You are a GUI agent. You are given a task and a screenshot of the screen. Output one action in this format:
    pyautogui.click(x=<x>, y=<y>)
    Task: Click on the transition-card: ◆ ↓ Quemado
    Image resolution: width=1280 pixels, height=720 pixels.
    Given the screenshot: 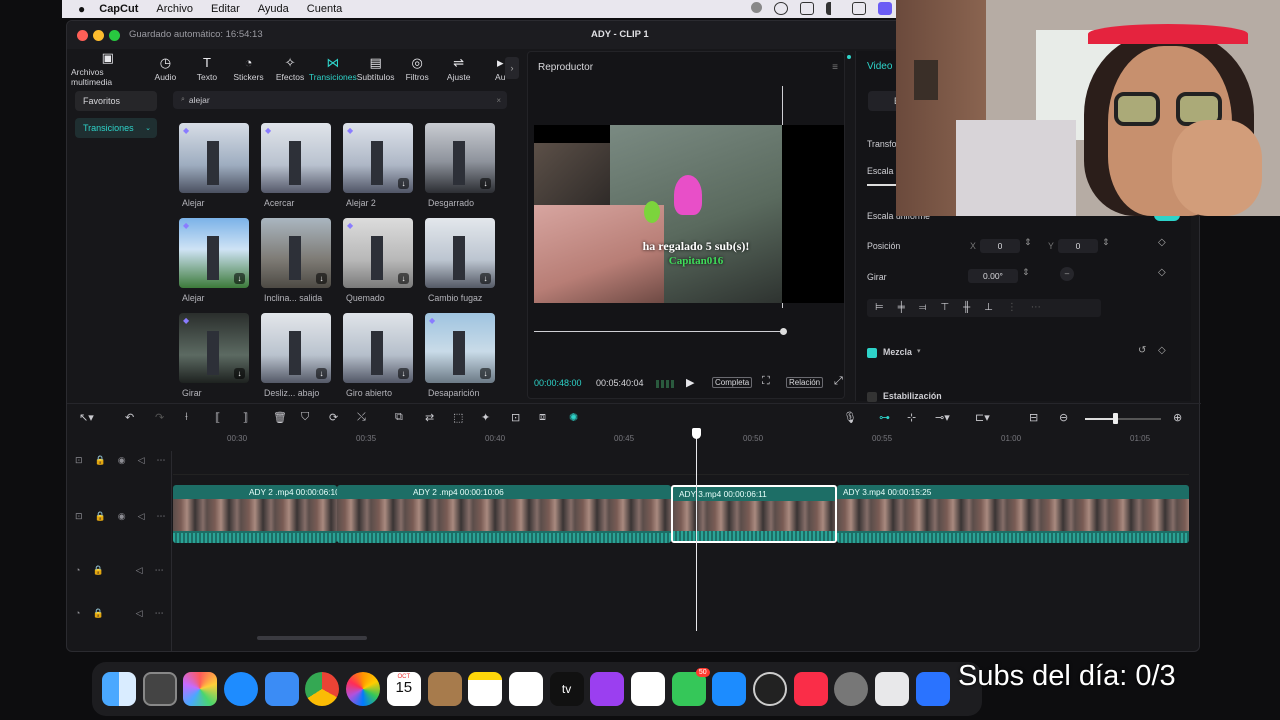 What is the action you would take?
    pyautogui.click(x=378, y=260)
    